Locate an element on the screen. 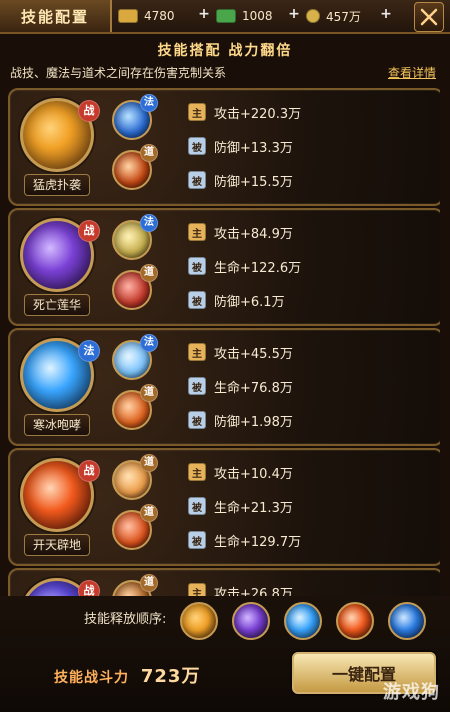  skill-name: 开天辟地 is located at coordinates (57, 545).